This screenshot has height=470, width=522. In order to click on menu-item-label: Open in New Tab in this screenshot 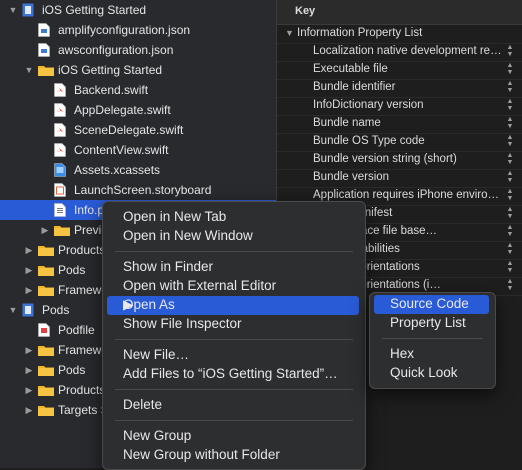, I will do `click(175, 216)`.